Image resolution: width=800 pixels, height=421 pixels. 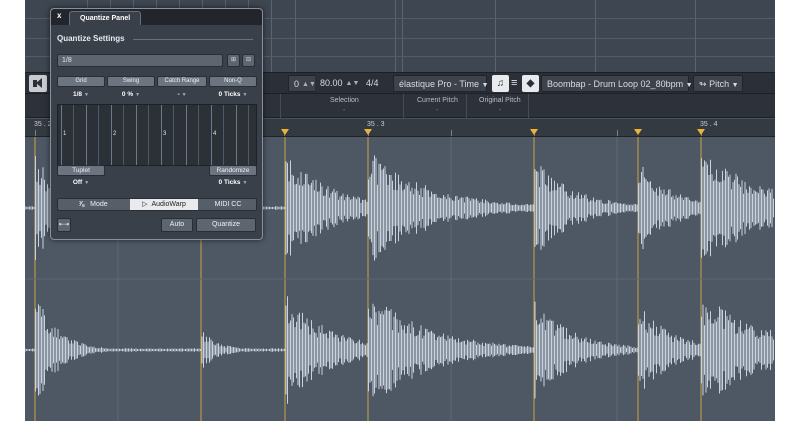 What do you see at coordinates (157, 225) in the screenshot?
I see `quantize-actions: ⇤⇥ Auto Quantize` at bounding box center [157, 225].